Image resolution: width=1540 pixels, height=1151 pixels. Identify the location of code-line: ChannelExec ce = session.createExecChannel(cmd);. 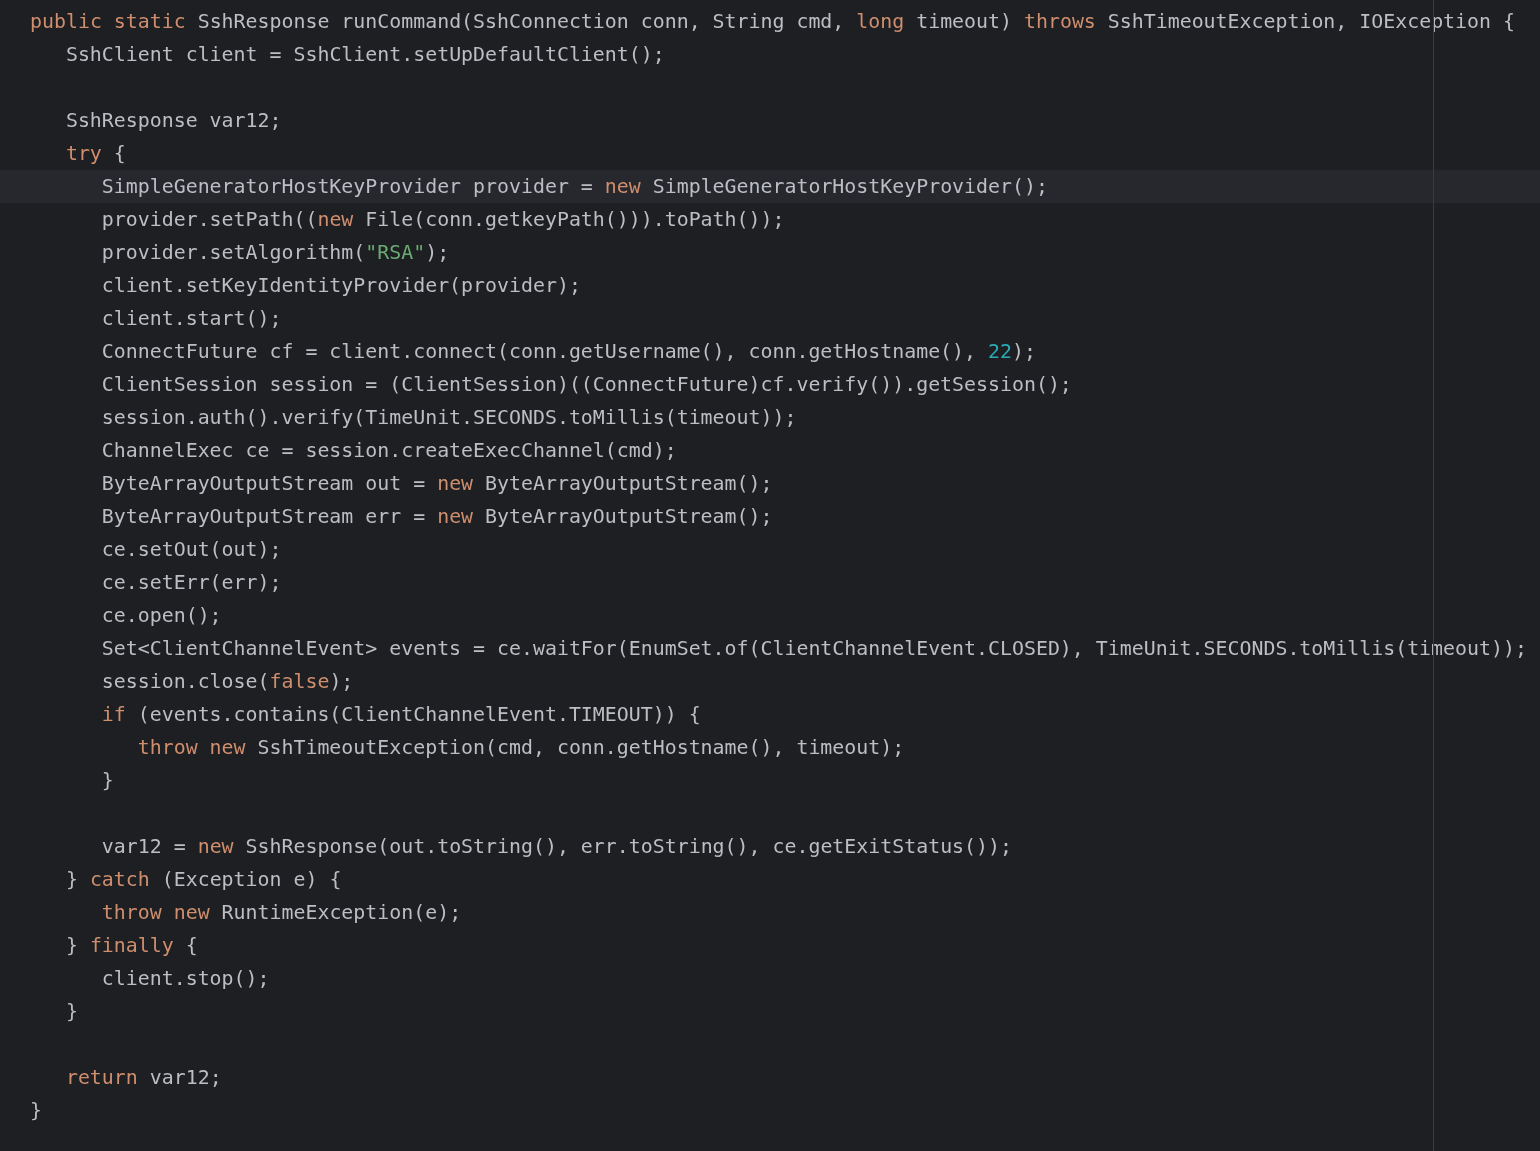
(389, 451).